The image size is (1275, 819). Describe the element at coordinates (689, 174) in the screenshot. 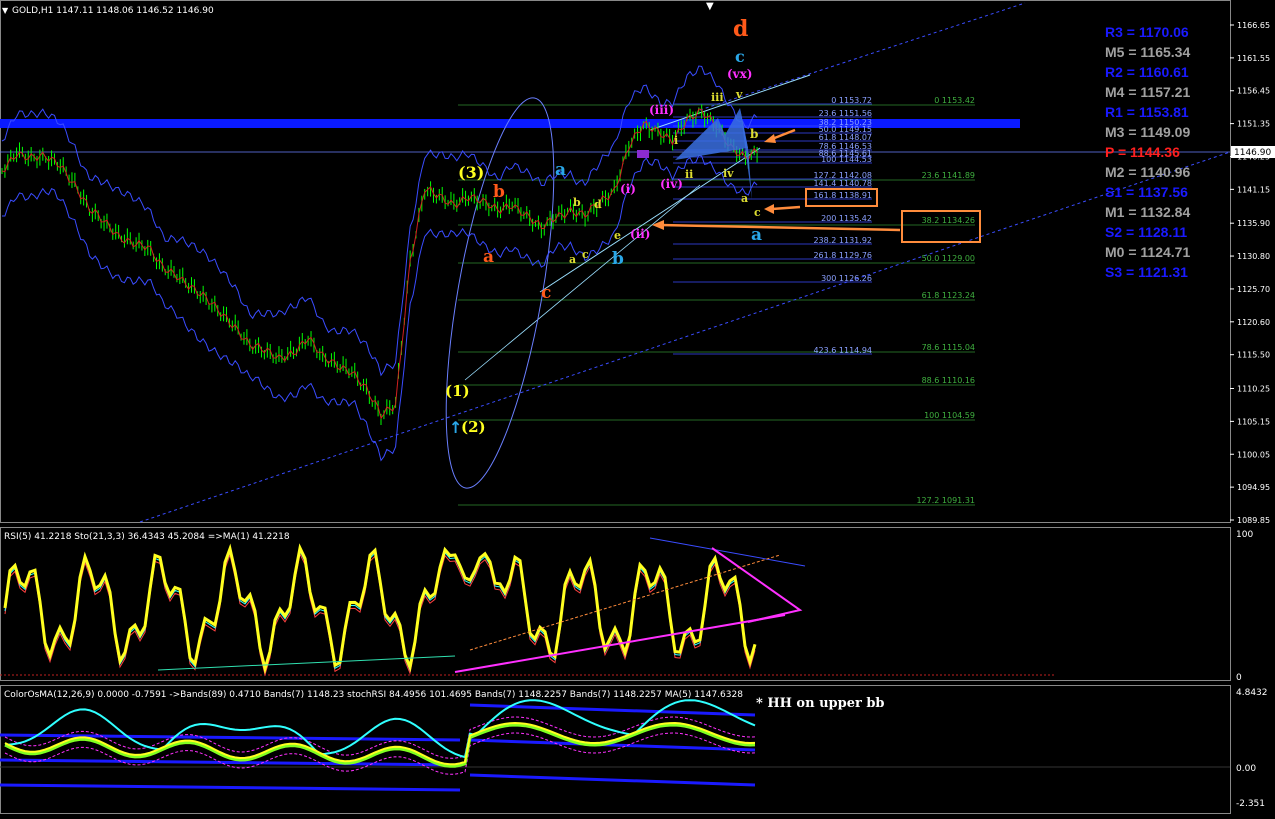

I see `wave-ii: ii` at that location.